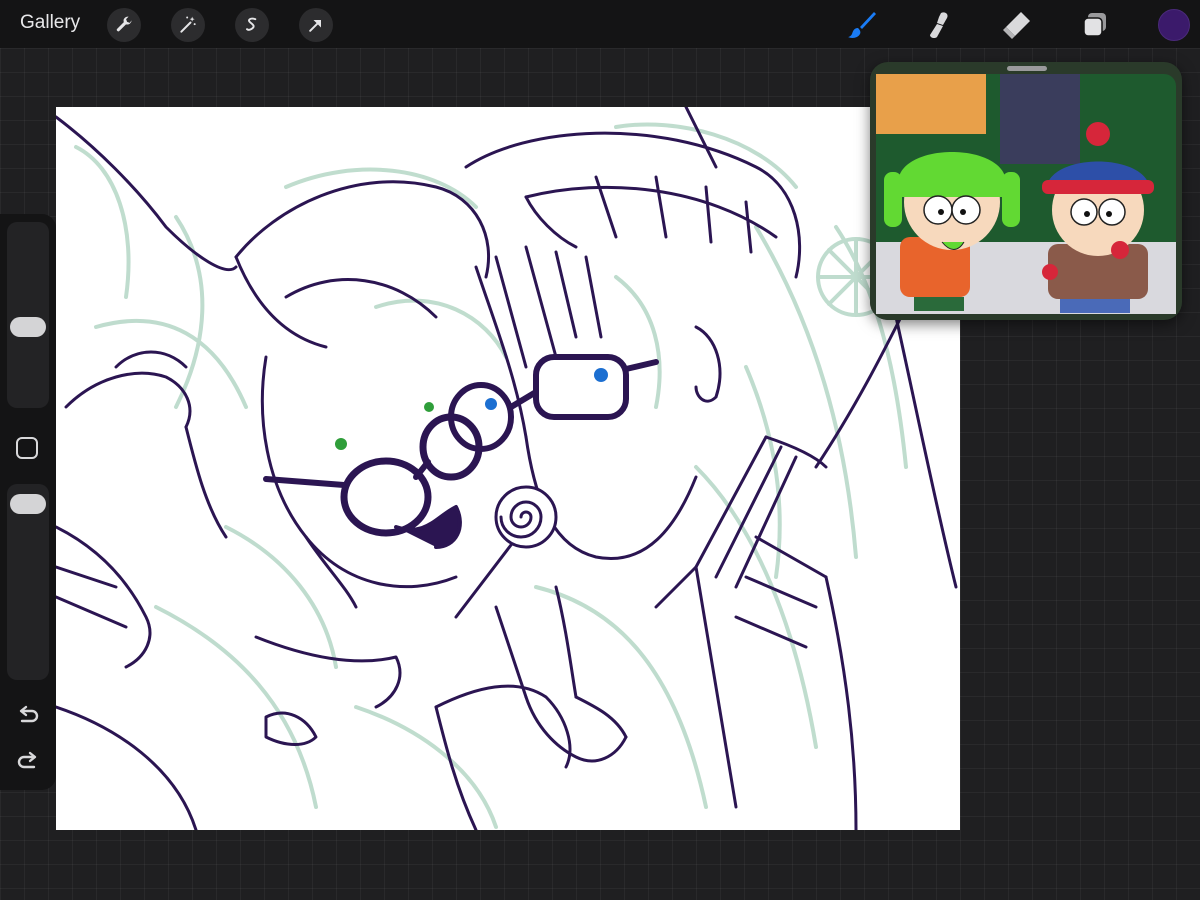 Image resolution: width=1200 pixels, height=900 pixels. I want to click on selection-button, so click(252, 25).